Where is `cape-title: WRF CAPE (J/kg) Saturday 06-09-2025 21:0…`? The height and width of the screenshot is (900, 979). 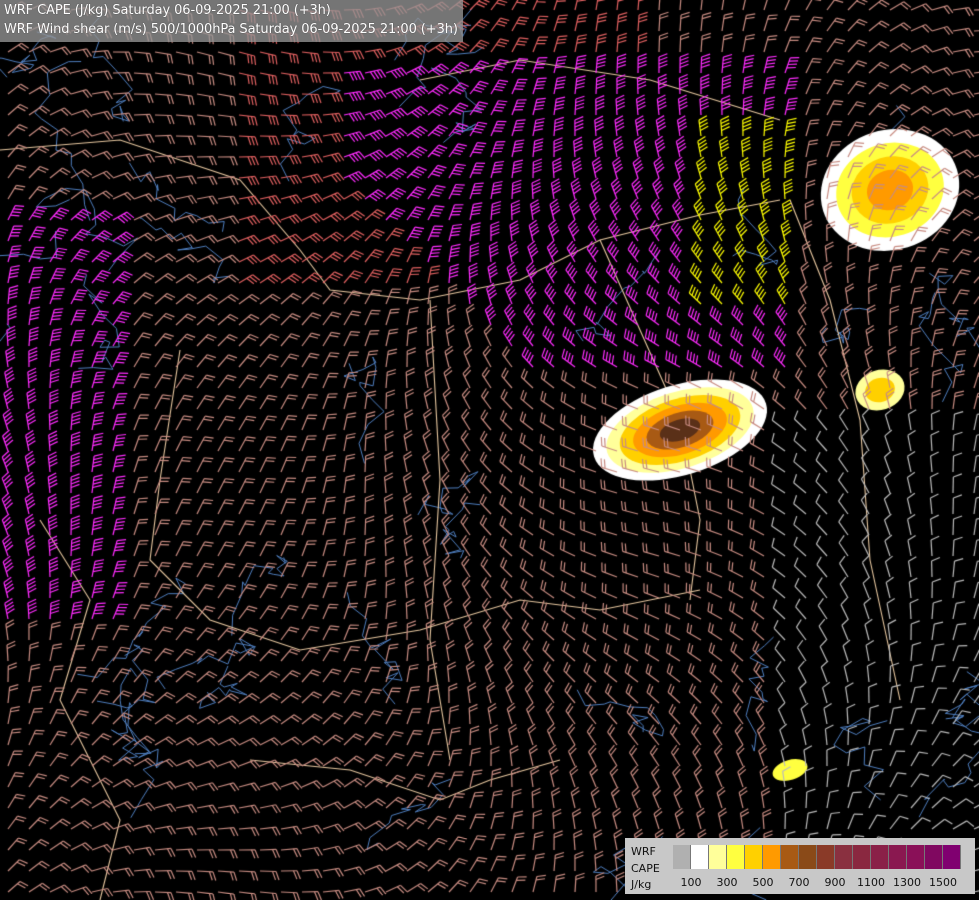 cape-title: WRF CAPE (J/kg) Saturday 06-09-2025 21:0… is located at coordinates (167, 10).